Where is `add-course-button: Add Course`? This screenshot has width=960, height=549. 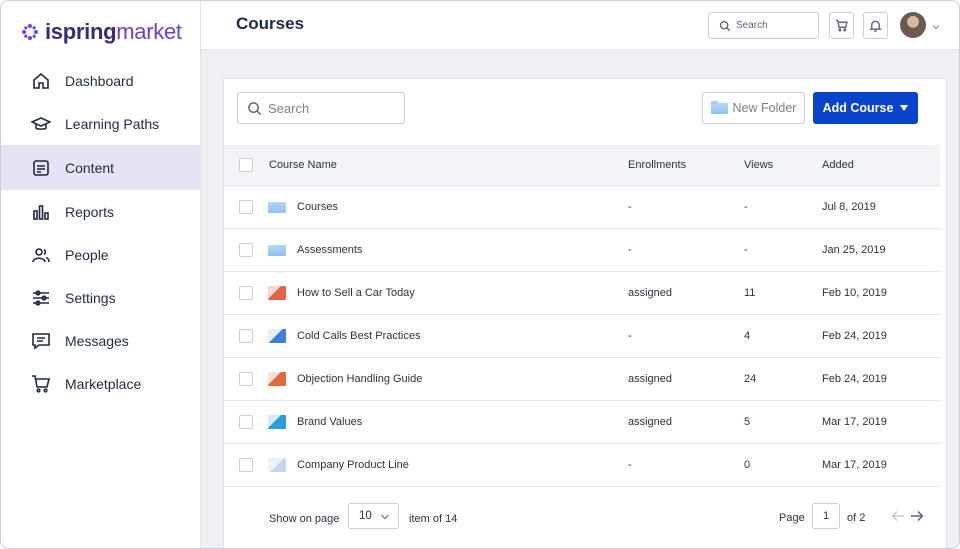
add-course-button: Add Course is located at coordinates (865, 108).